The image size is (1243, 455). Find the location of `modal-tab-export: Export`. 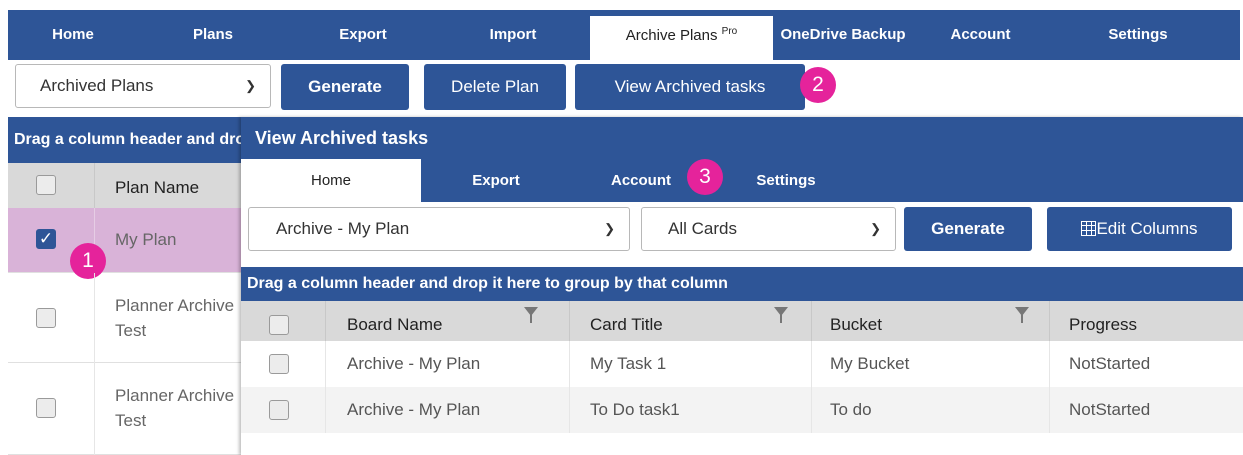

modal-tab-export: Export is located at coordinates (496, 180).